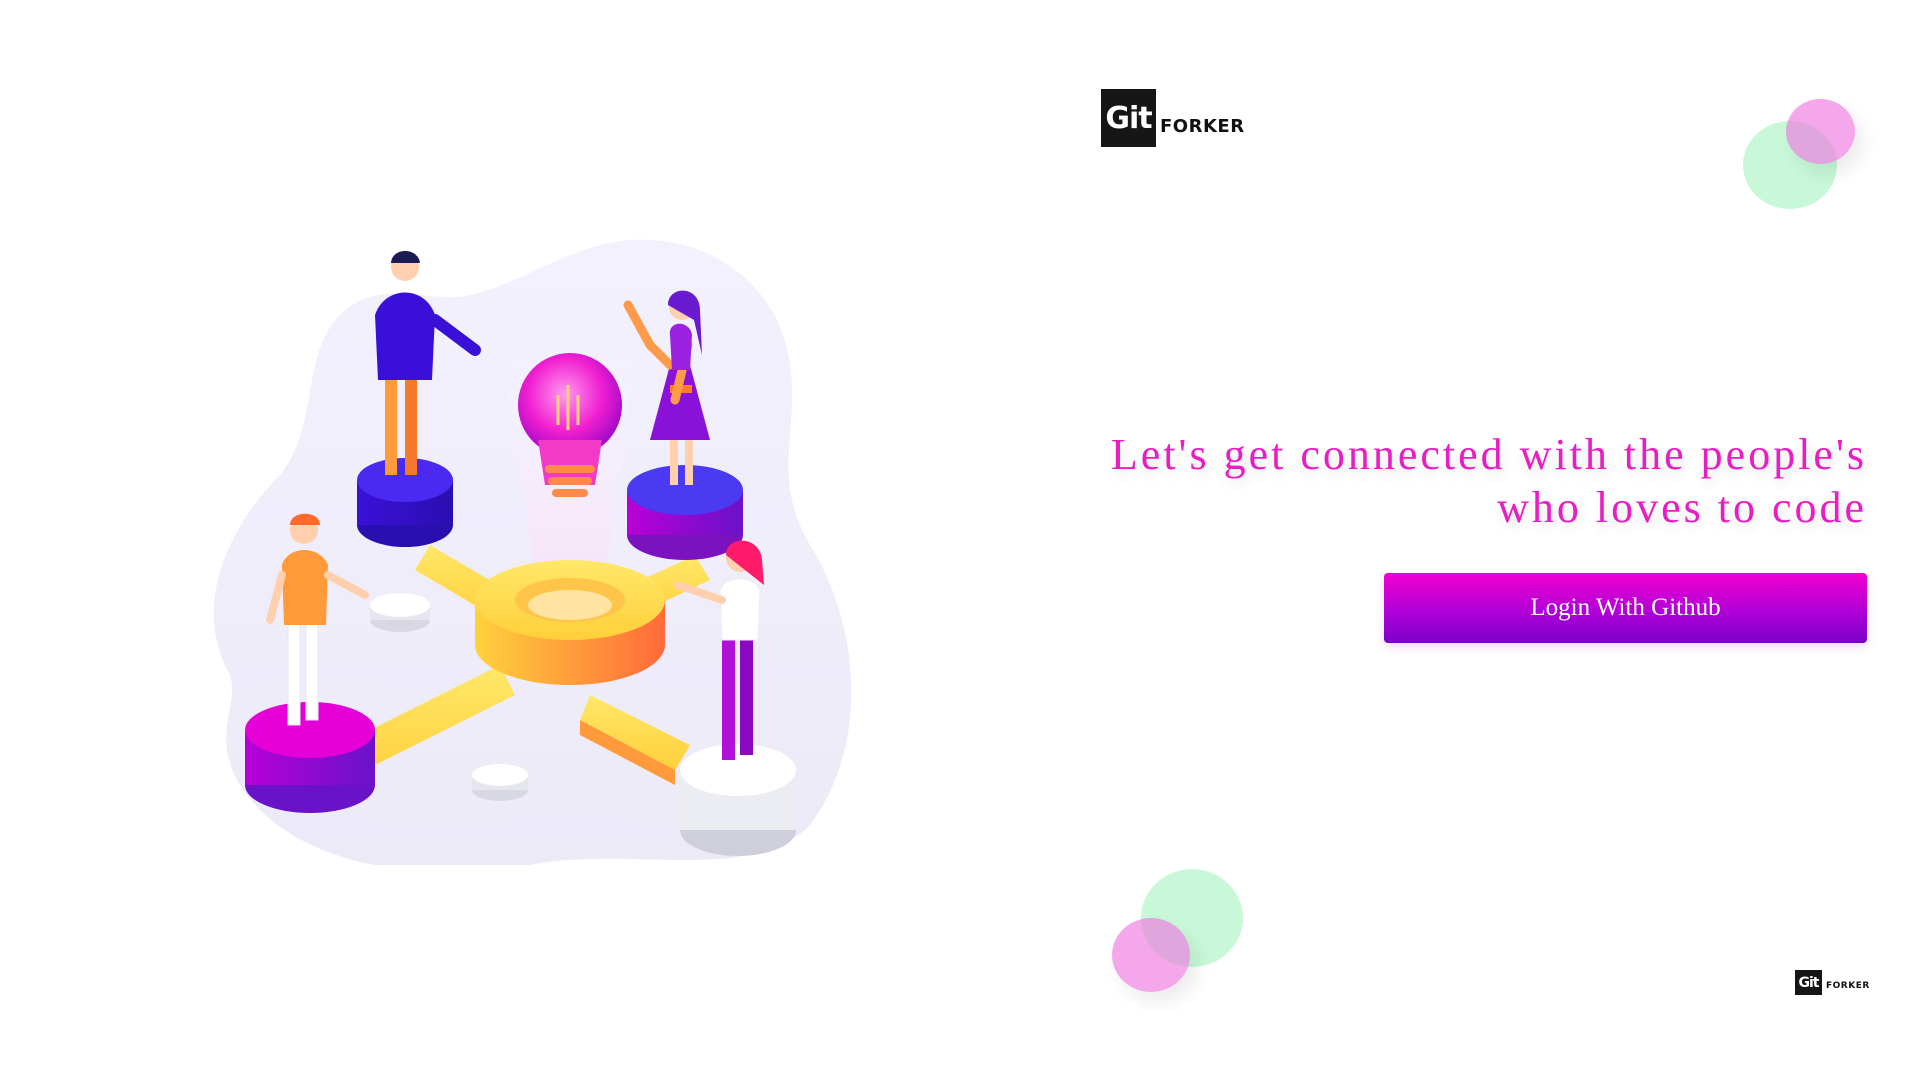 This screenshot has width=1920, height=1080. Describe the element at coordinates (1625, 608) in the screenshot. I see `login-with-github-button: Login With Github` at that location.